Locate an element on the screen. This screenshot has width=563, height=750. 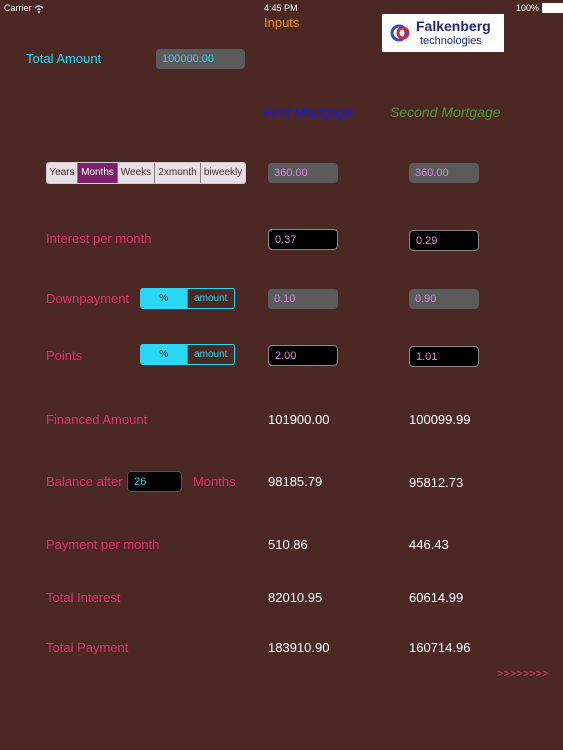
battery-indicator: 100% is located at coordinates (539, 8).